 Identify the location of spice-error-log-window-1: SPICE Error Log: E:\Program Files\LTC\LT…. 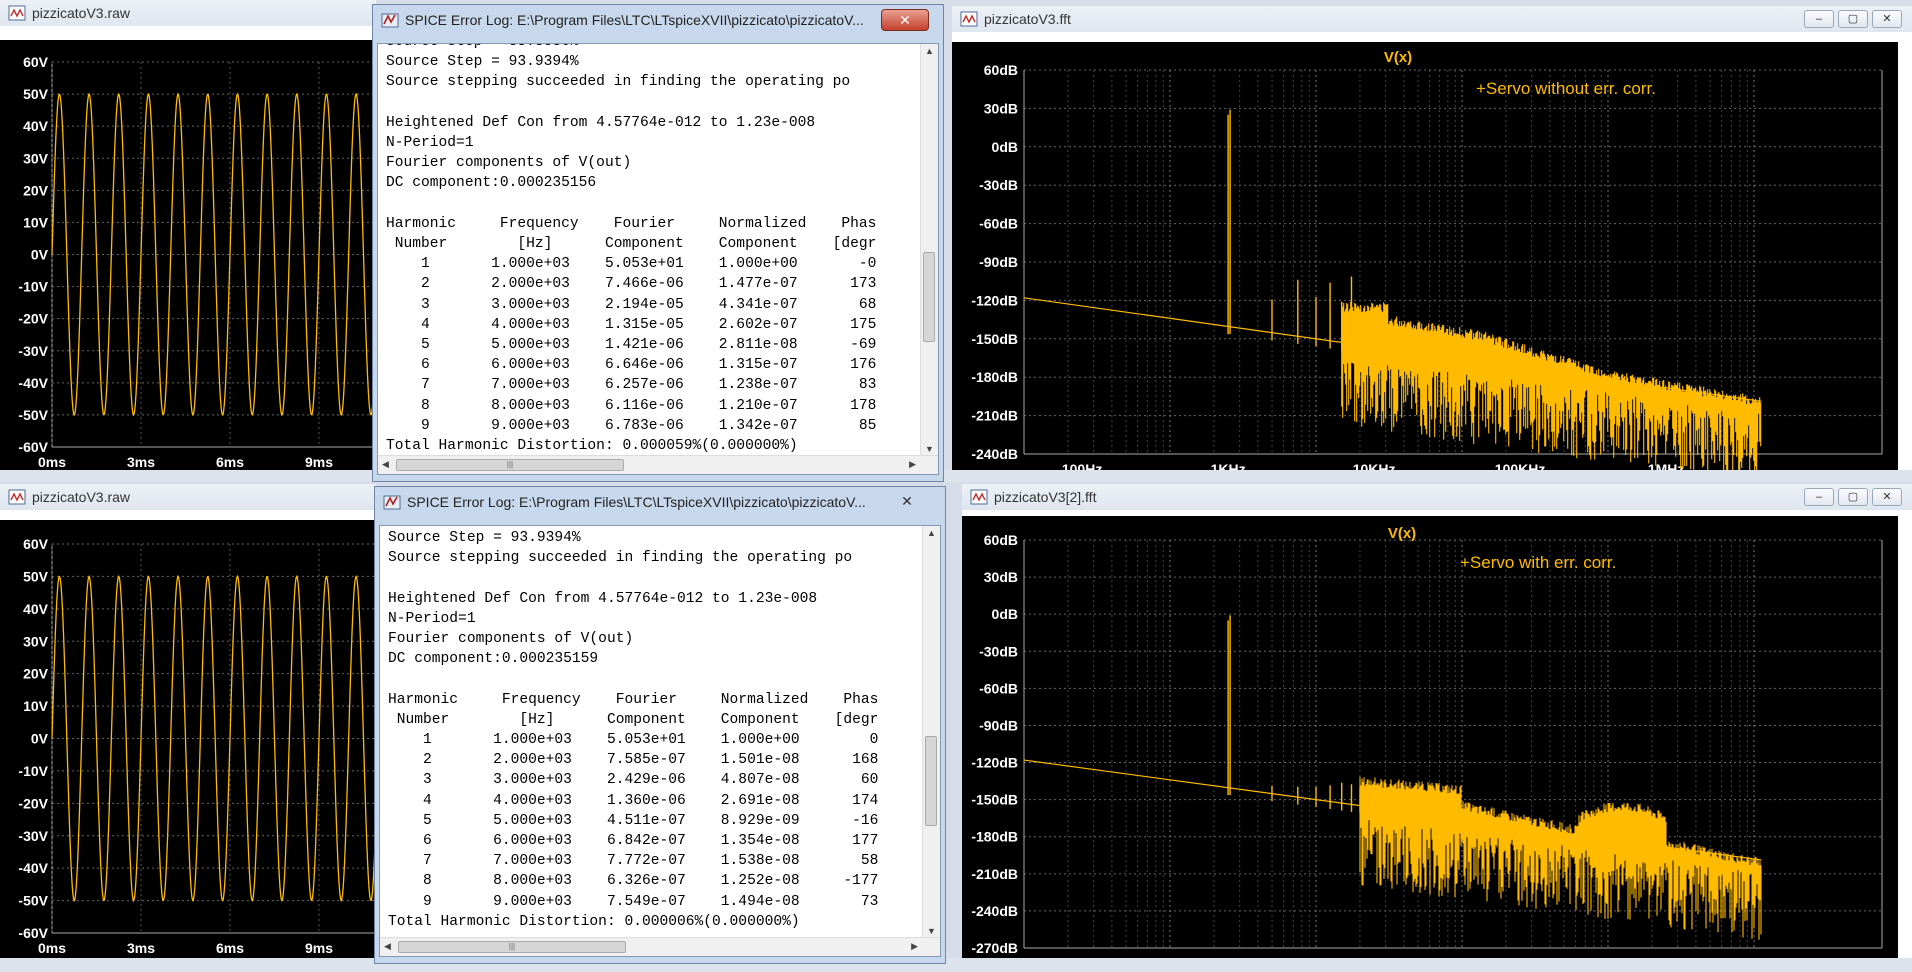
(658, 243).